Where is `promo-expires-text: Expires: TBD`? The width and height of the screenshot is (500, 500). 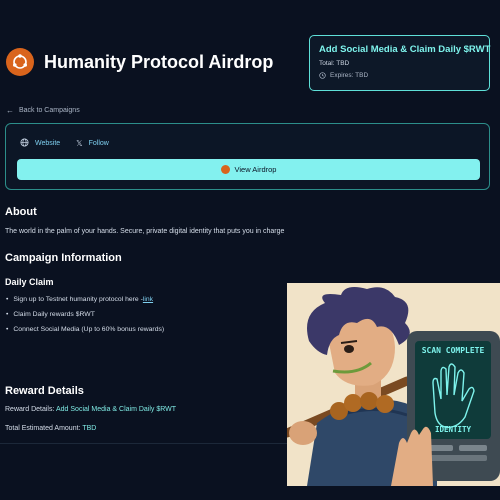
promo-expires-text: Expires: TBD is located at coordinates (349, 75).